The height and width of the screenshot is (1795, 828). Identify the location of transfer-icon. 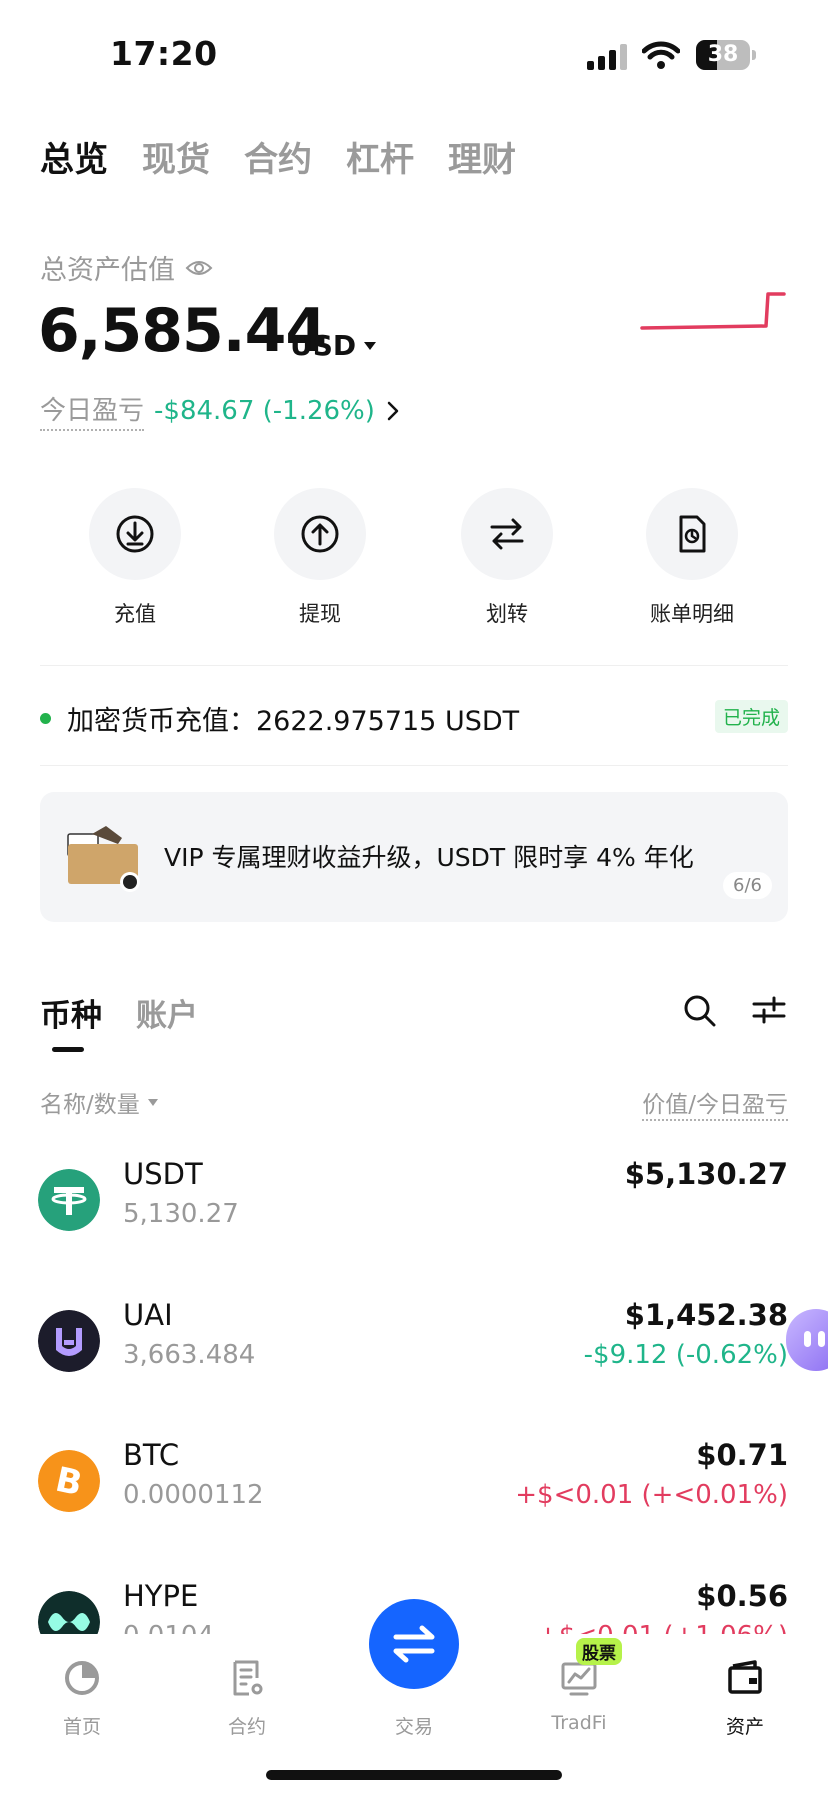
(507, 534).